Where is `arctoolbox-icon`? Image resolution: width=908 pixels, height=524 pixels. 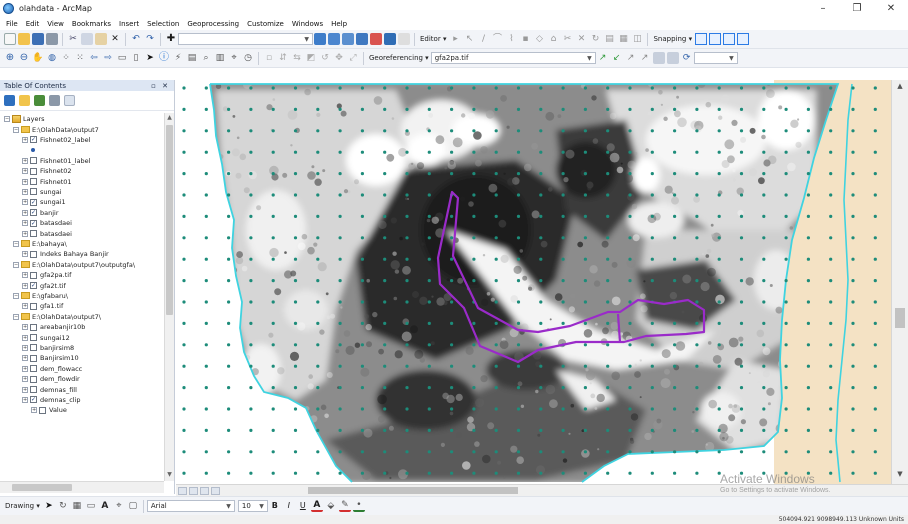
arctoolbox-icon is located at coordinates (376, 39).